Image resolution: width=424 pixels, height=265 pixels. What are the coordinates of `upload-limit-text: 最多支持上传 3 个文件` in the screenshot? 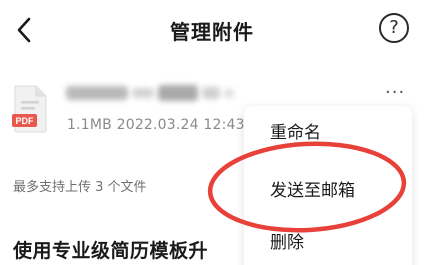 It's located at (80, 187).